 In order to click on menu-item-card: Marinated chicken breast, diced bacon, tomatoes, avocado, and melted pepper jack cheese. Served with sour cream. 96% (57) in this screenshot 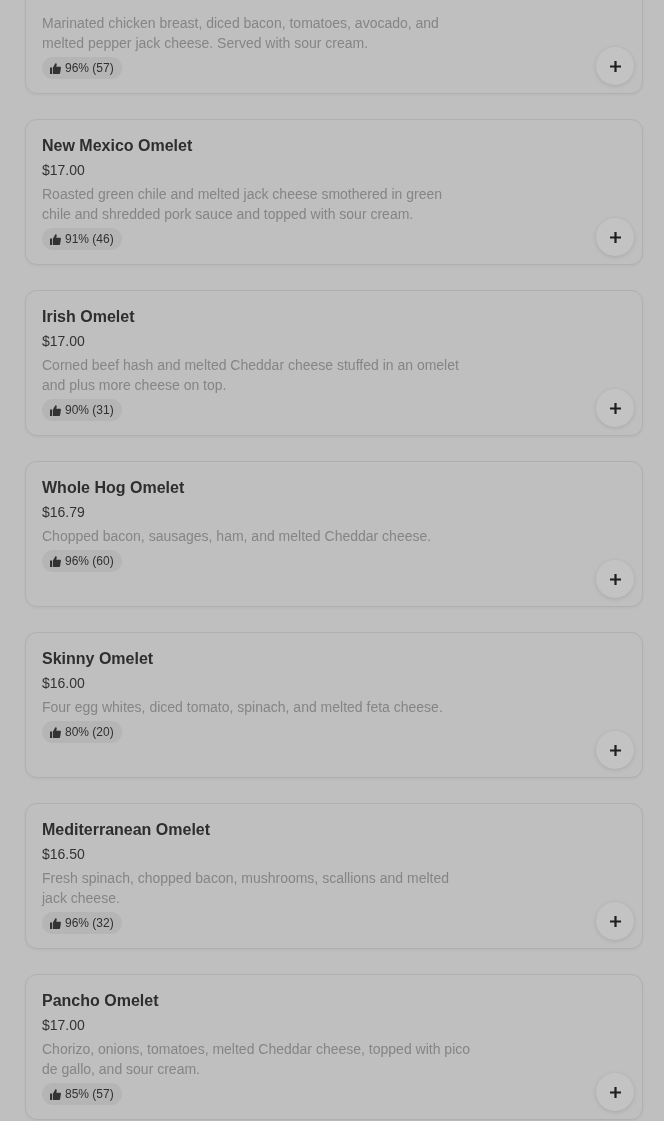, I will do `click(334, 47)`.